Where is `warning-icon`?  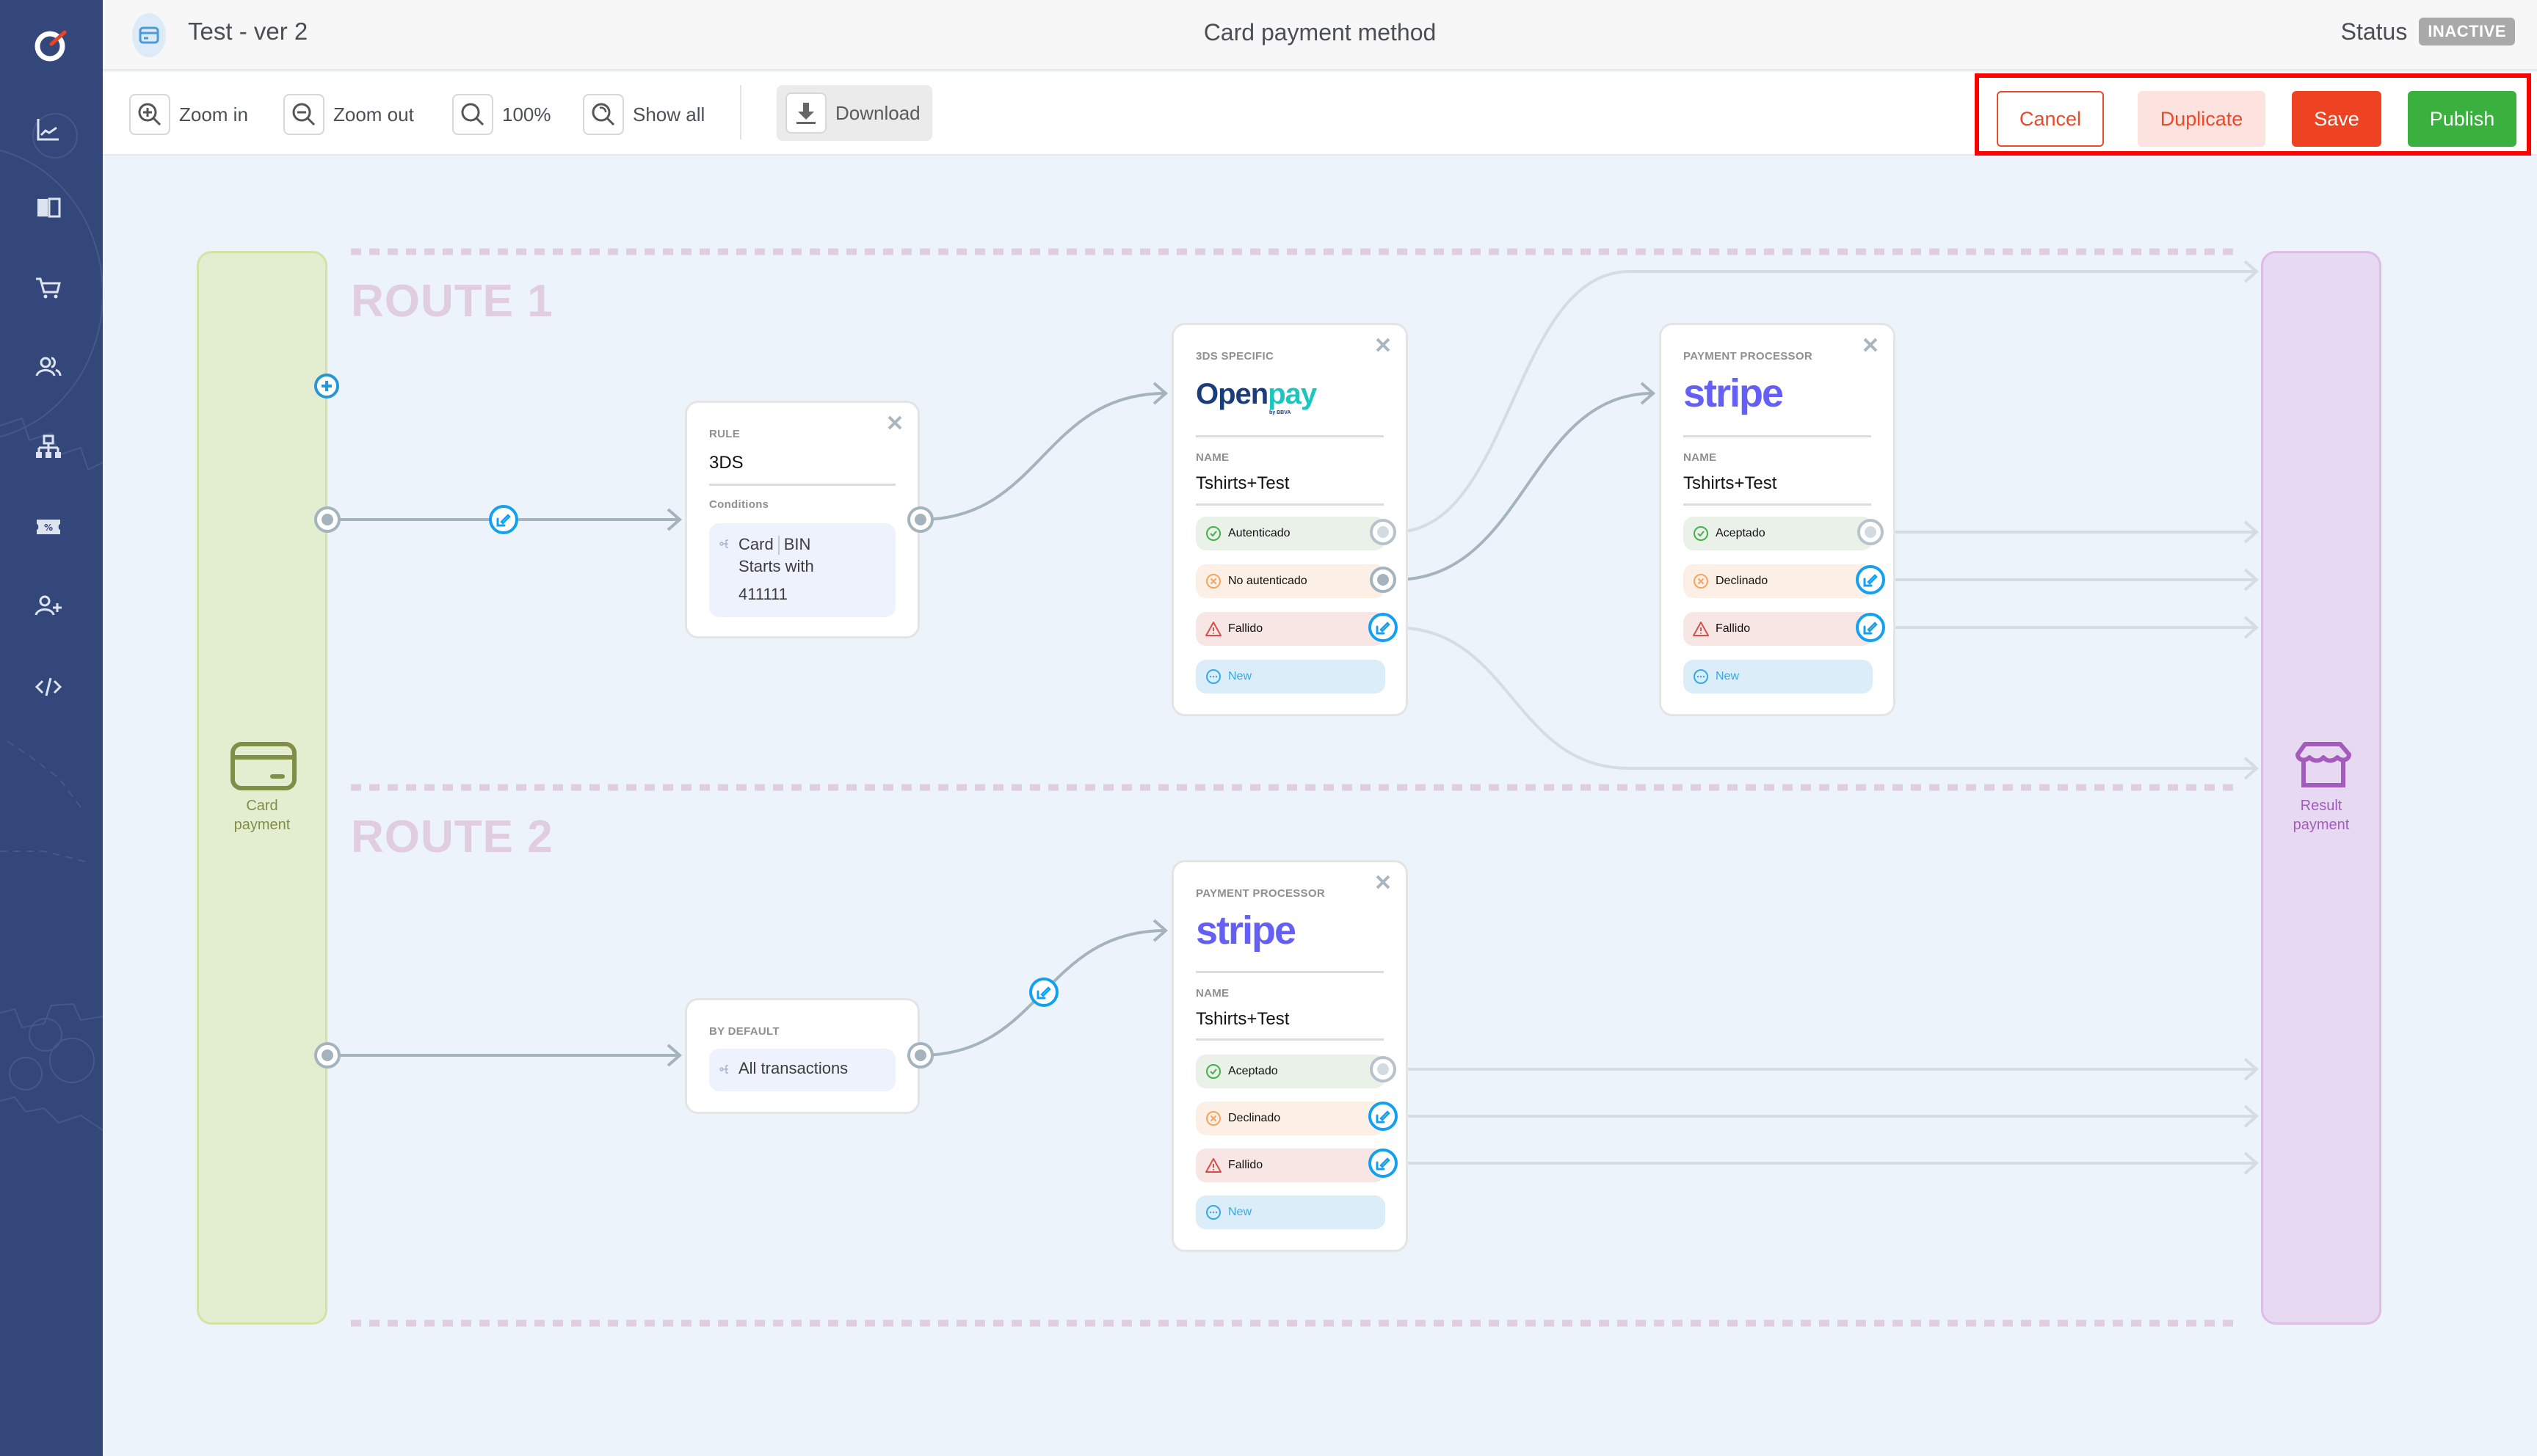 warning-icon is located at coordinates (1701, 629).